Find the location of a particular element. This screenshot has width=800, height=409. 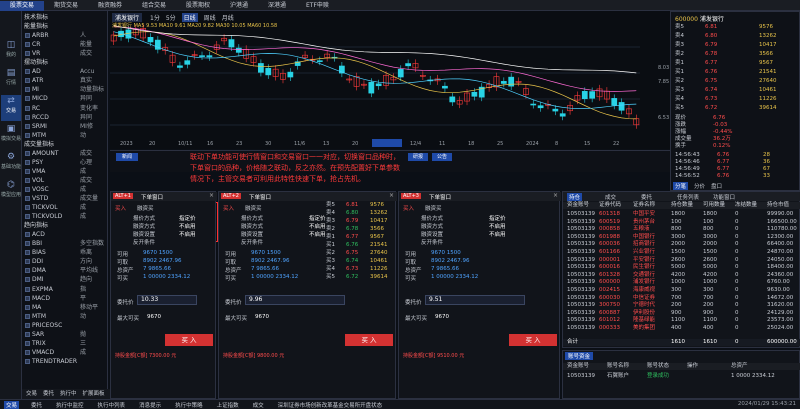

period-day: 日线 is located at coordinates (189, 17).